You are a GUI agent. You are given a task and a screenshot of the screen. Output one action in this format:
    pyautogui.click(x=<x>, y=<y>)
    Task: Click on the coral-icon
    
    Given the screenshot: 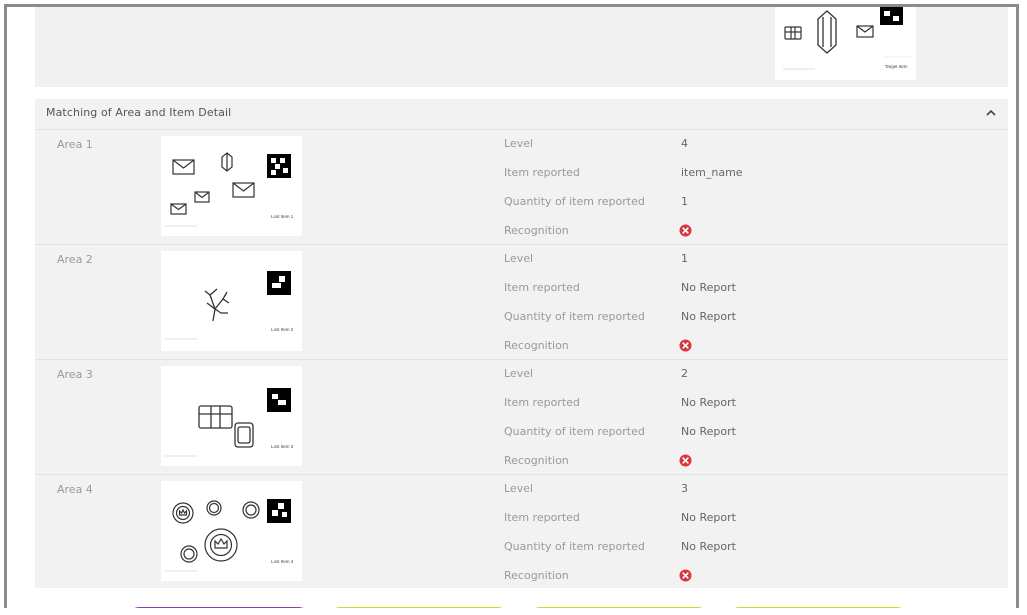 What is the action you would take?
    pyautogui.click(x=217, y=305)
    